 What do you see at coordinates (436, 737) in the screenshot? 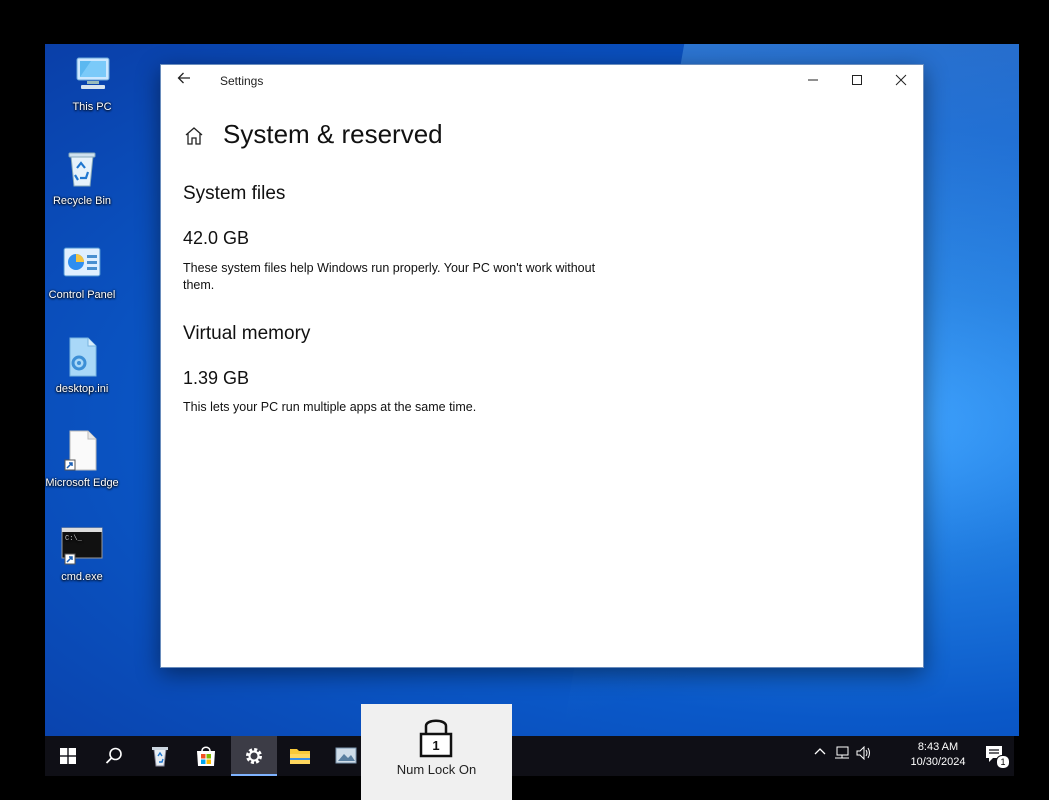
I see `unlock-icon: 1` at bounding box center [436, 737].